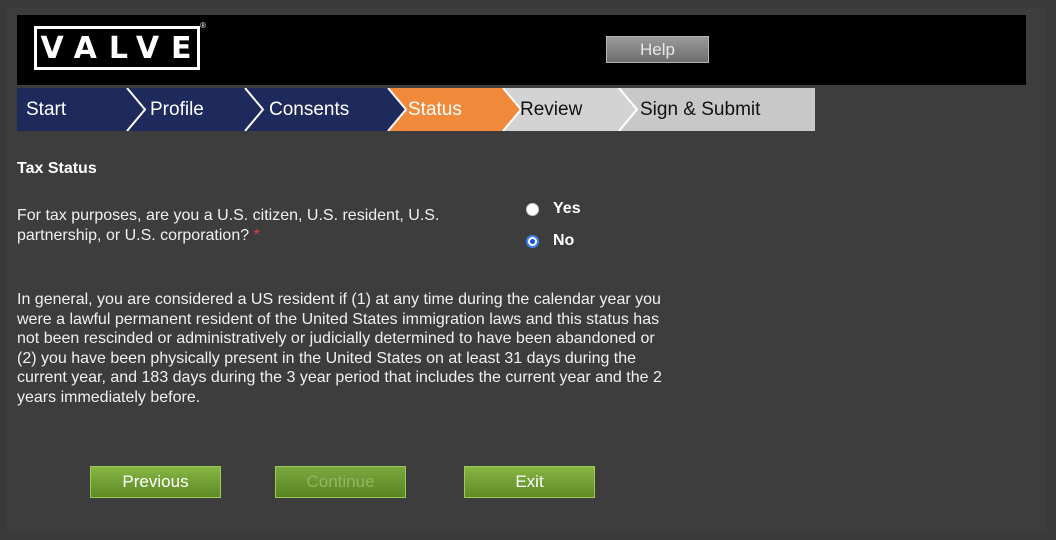 This screenshot has height=540, width=1056. I want to click on step-profile: Profile, so click(177, 109).